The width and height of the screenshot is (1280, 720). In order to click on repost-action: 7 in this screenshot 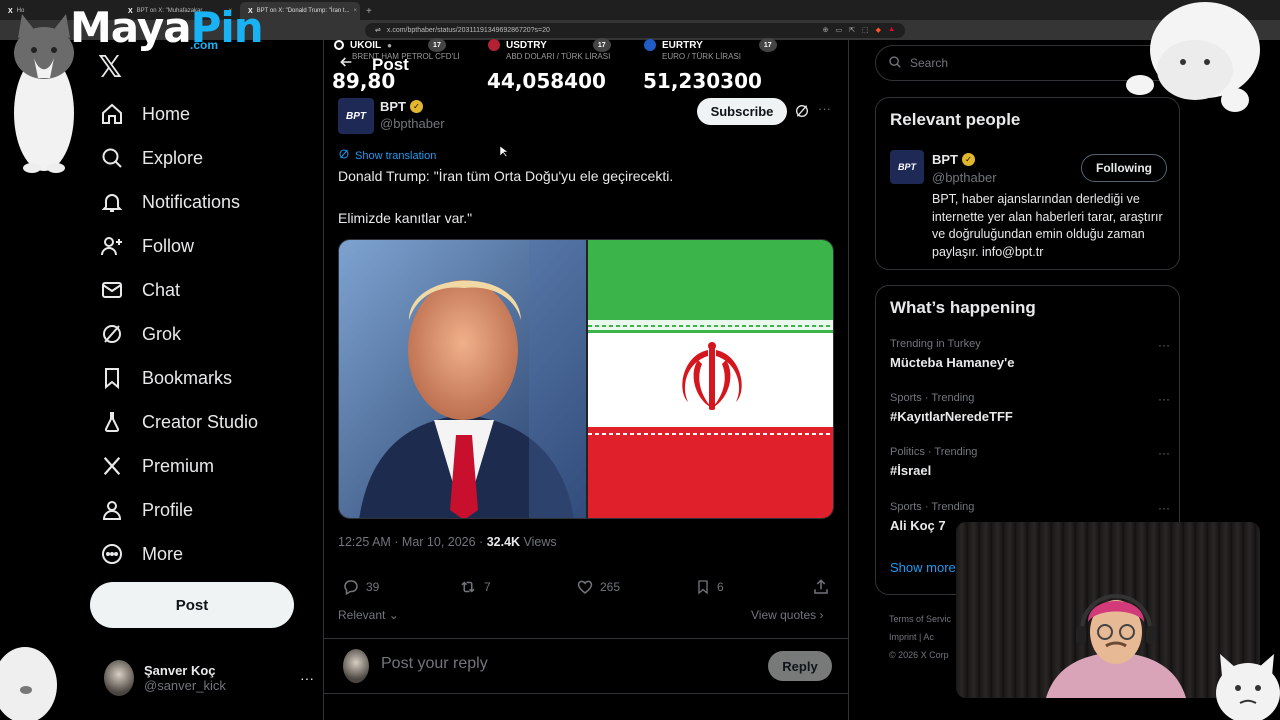, I will do `click(474, 587)`.